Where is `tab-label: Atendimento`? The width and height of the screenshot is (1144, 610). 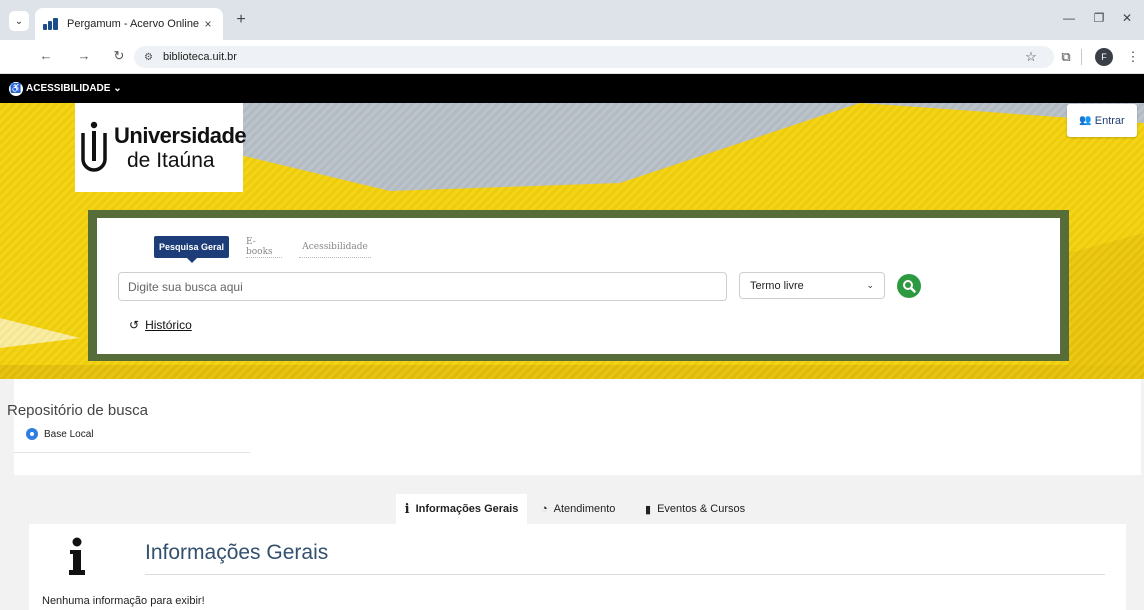 tab-label: Atendimento is located at coordinates (584, 509).